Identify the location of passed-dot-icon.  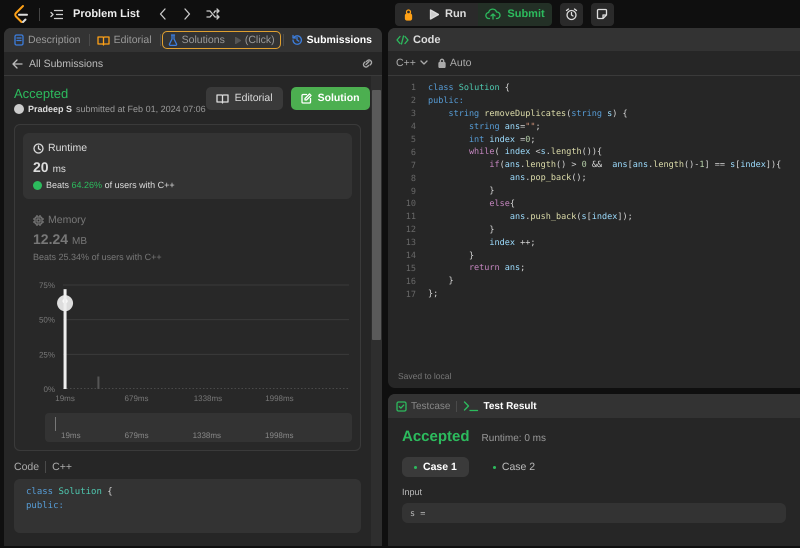
(415, 467).